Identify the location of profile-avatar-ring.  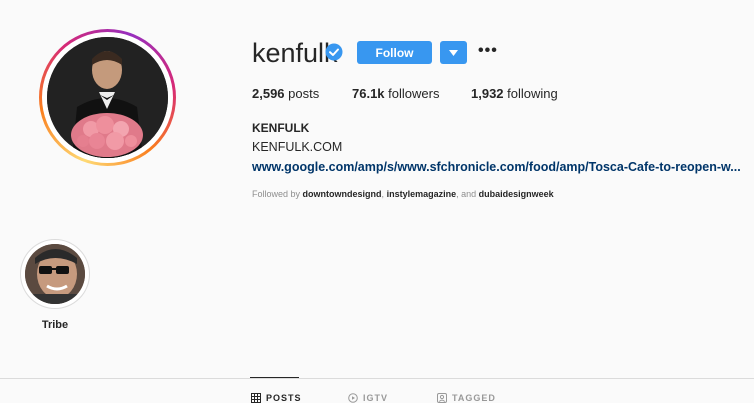
(107, 97).